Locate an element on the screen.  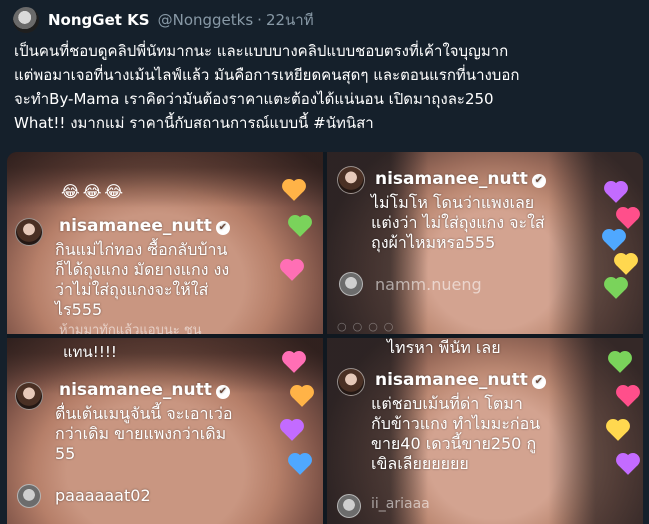
previous-comment-tail: แทน!!!! is located at coordinates (90, 352).